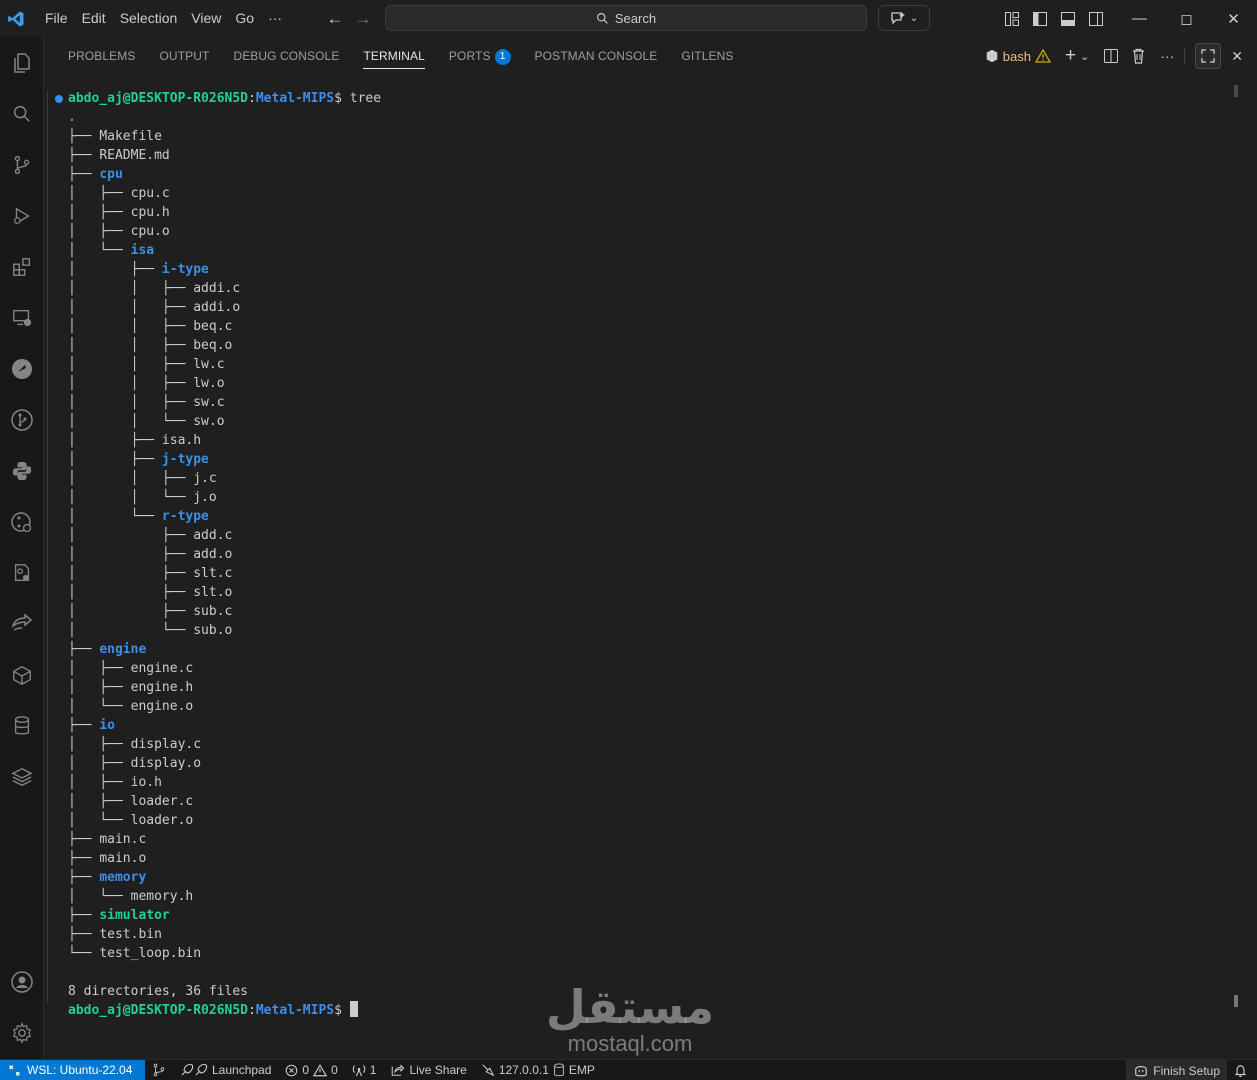  I want to click on explorer-icon, so click(22, 63).